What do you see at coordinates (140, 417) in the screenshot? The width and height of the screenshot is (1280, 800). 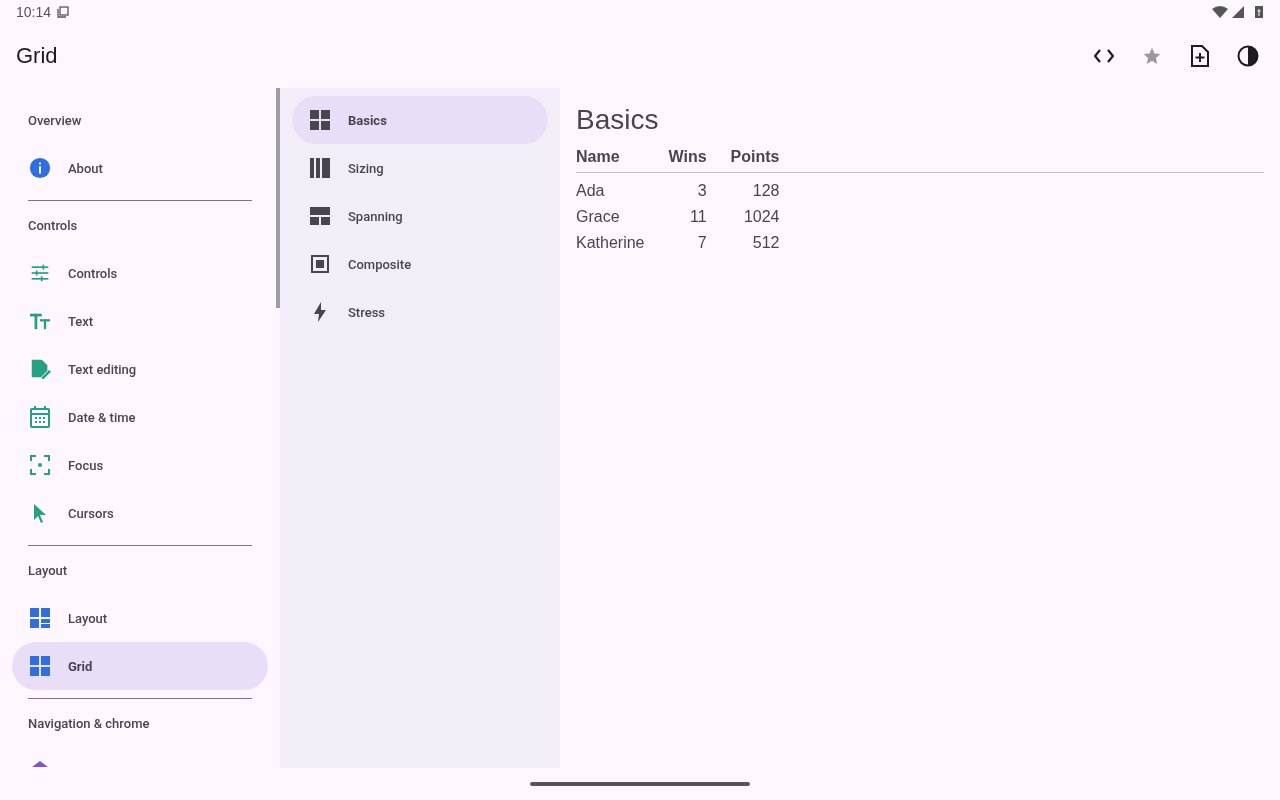 I see `nav-item: Date & time` at bounding box center [140, 417].